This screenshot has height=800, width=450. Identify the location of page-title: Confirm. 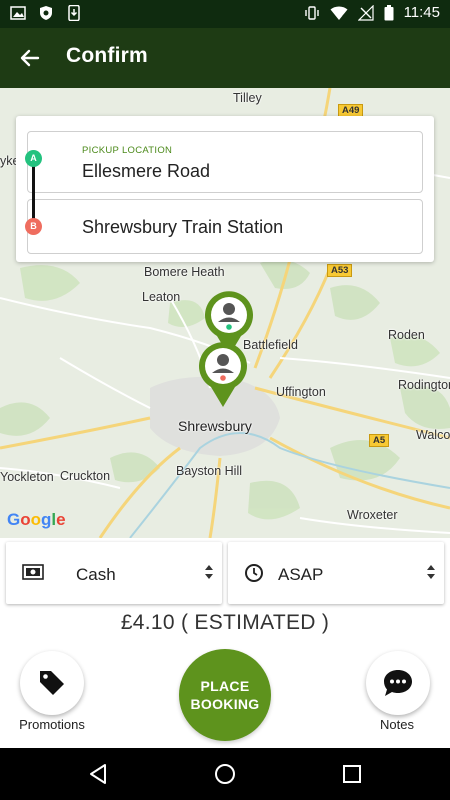
(107, 55).